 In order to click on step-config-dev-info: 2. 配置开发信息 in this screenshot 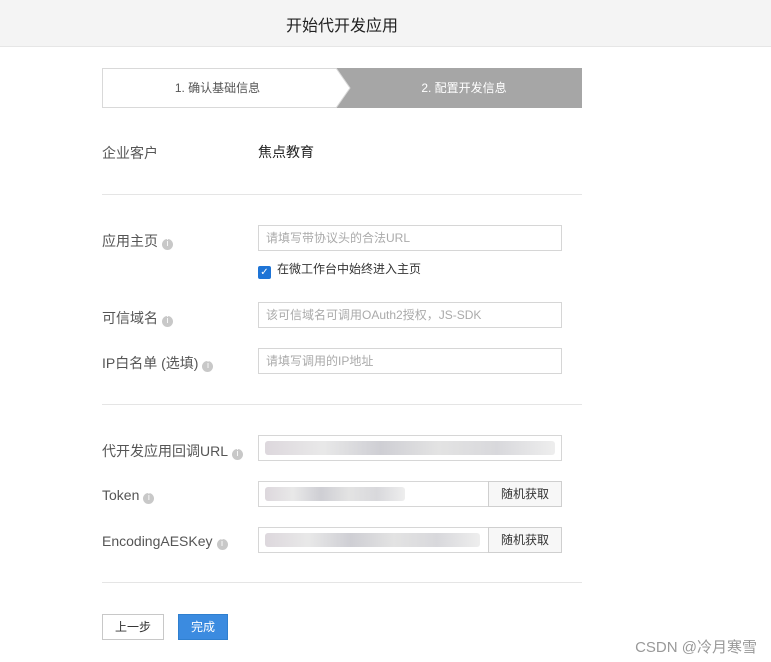, I will do `click(459, 88)`.